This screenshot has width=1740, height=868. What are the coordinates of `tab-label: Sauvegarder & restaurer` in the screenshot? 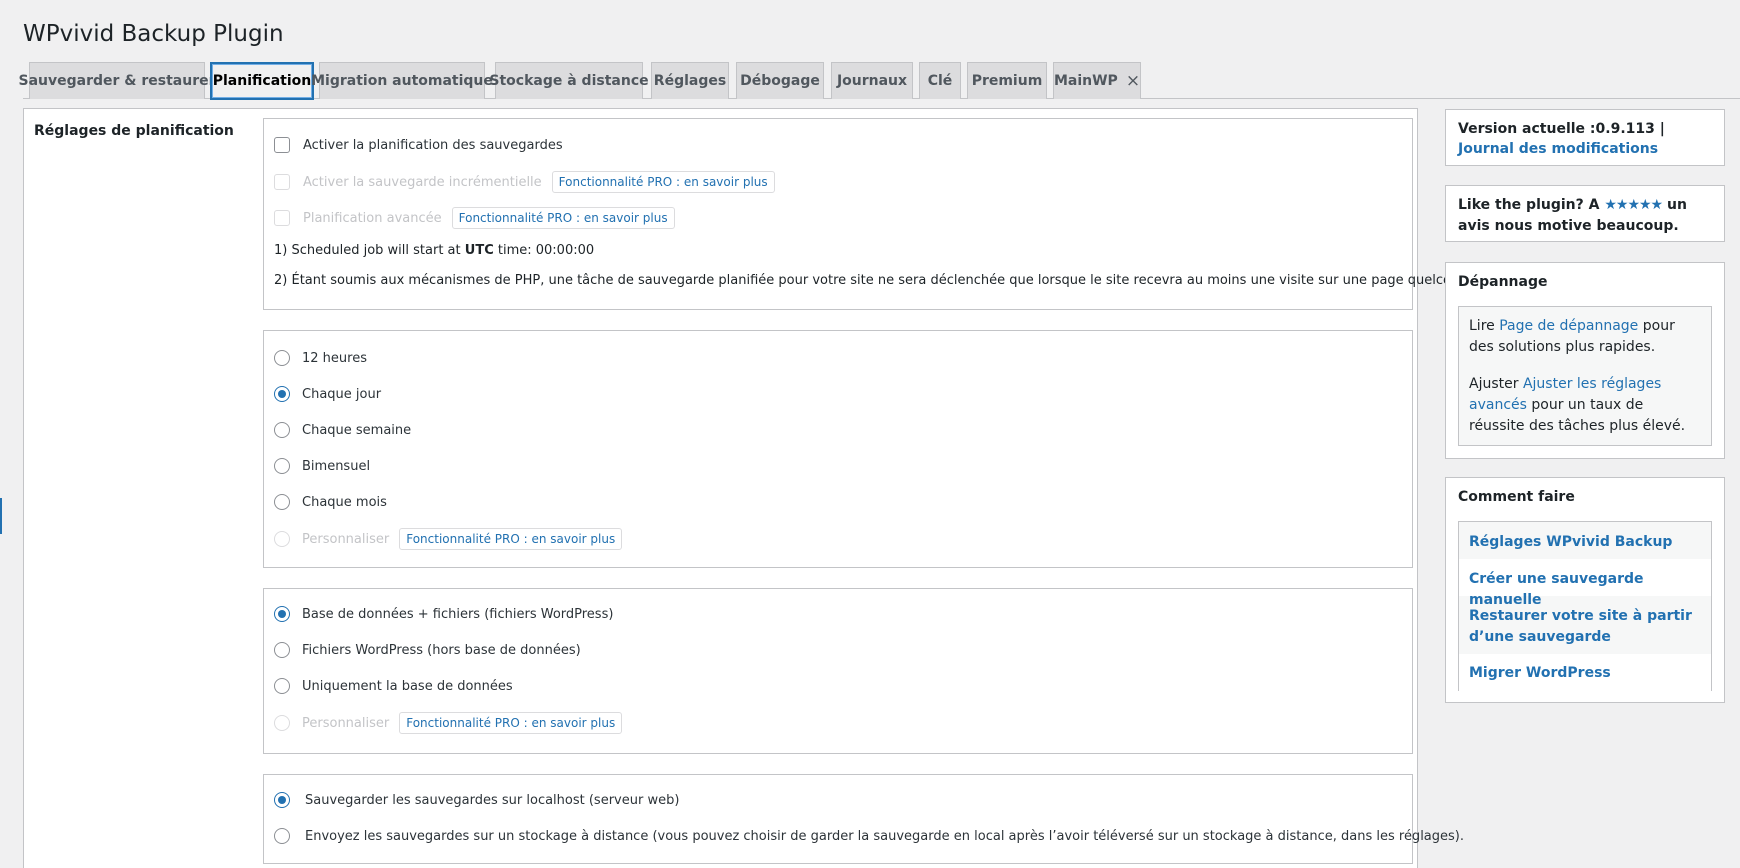 It's located at (117, 81).